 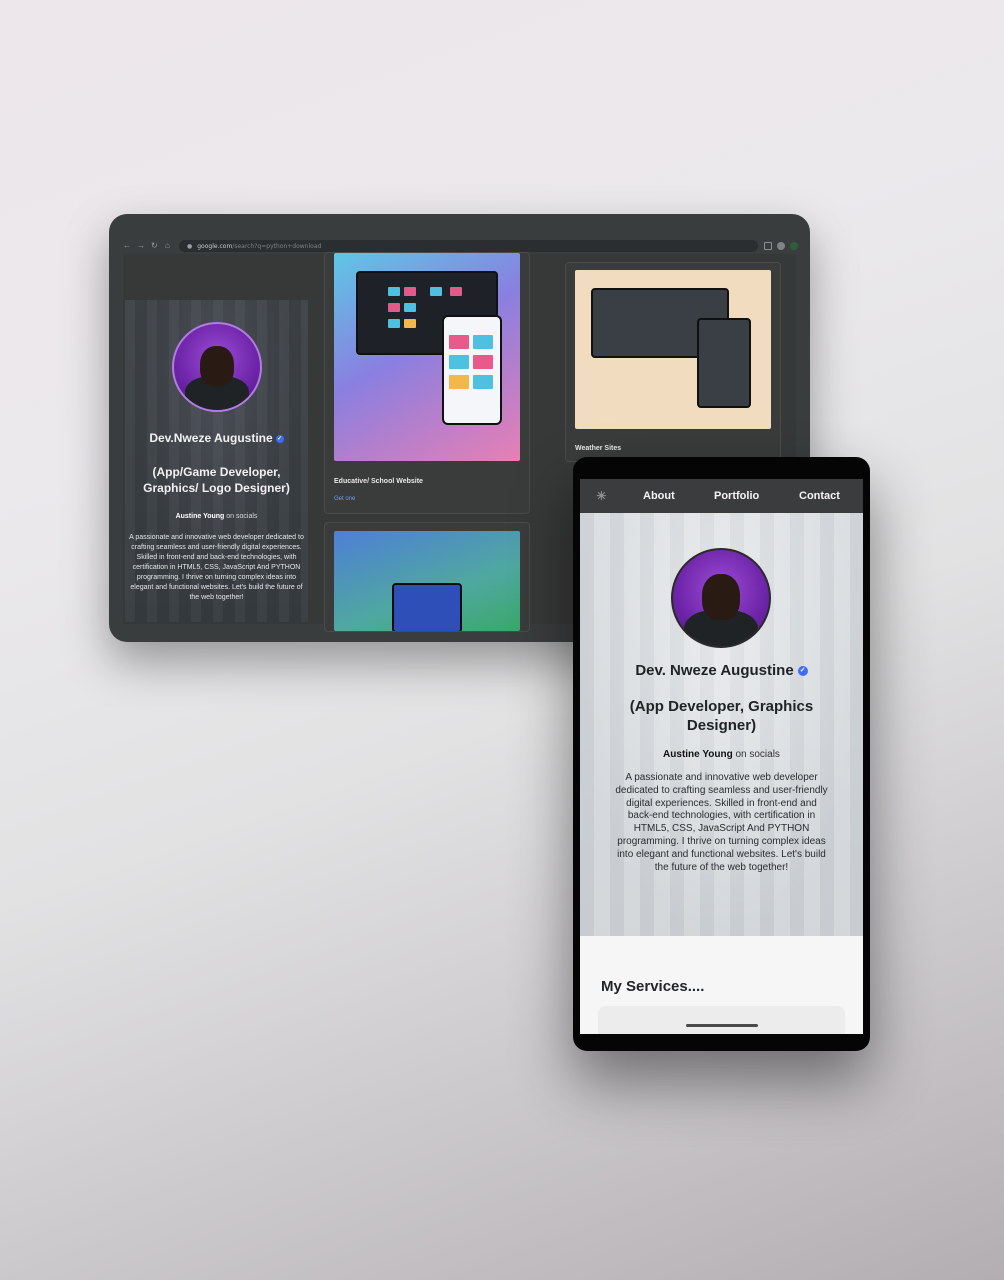 What do you see at coordinates (794, 246) in the screenshot?
I see `menu-icon` at bounding box center [794, 246].